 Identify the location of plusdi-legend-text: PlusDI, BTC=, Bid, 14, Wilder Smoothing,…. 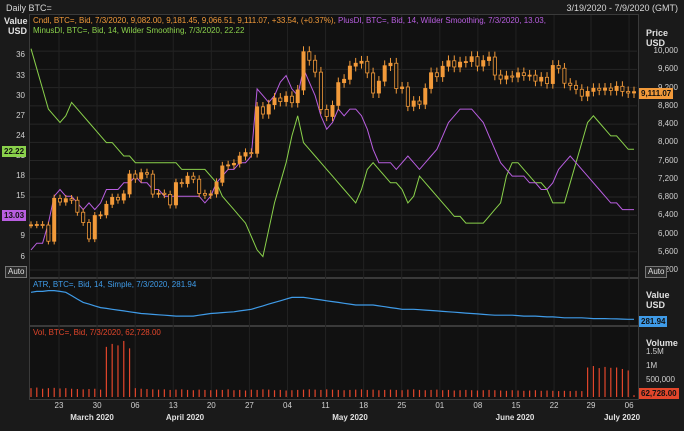
(442, 20).